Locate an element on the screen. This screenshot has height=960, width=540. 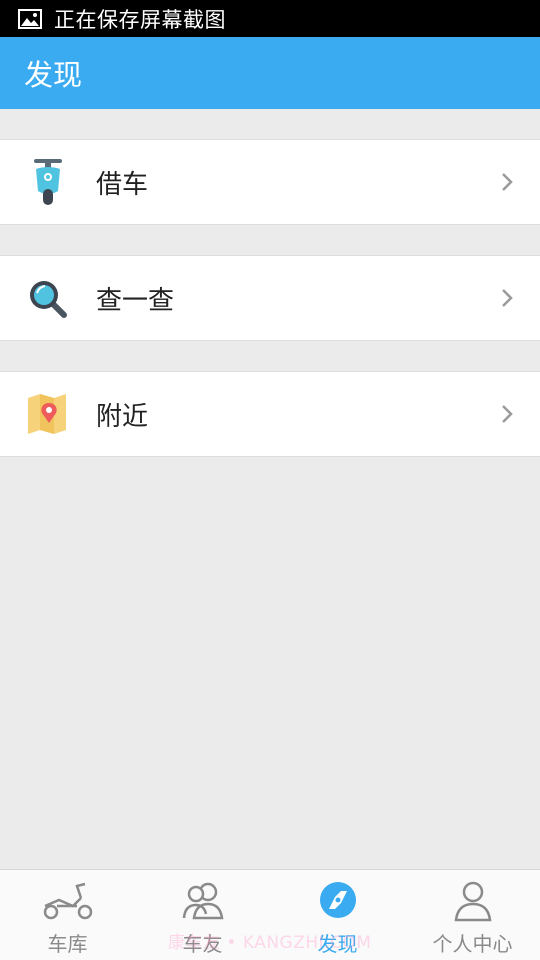
tab-garage: 车库 is located at coordinates (67, 915).